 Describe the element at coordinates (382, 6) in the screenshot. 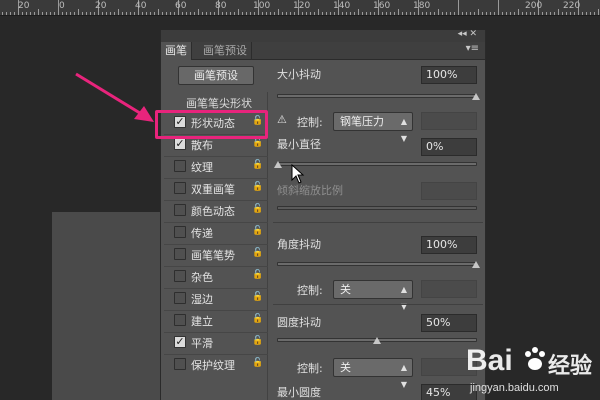

I see `ruler-label: 160` at that location.